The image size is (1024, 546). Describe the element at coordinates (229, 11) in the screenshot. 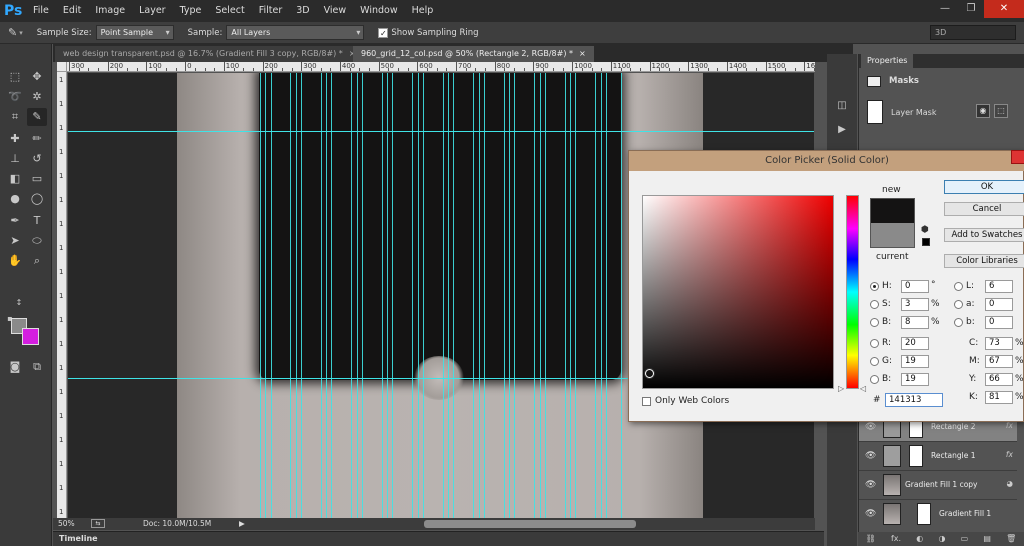

I see `menu-select: Select` at that location.